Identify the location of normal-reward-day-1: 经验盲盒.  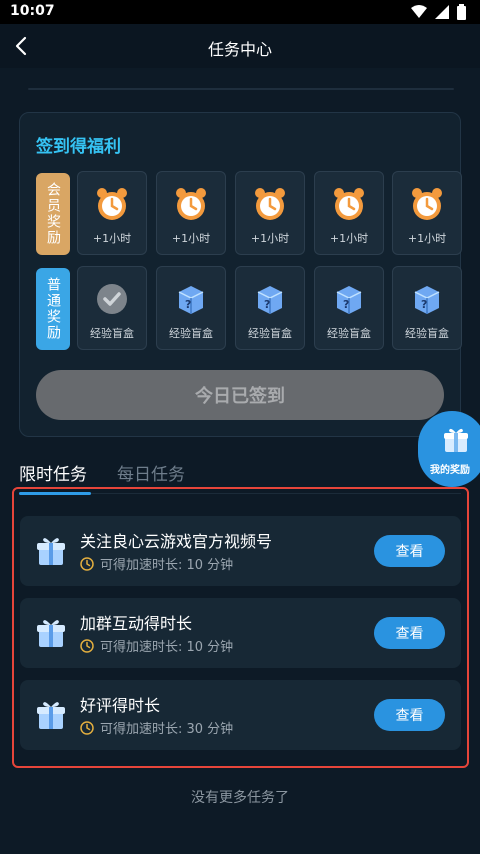
(112, 308).